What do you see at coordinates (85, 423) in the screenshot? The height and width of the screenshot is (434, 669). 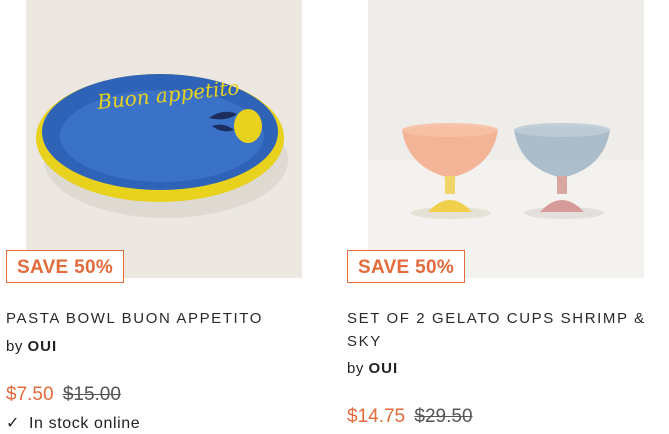 I see `stock-label: In stock online` at bounding box center [85, 423].